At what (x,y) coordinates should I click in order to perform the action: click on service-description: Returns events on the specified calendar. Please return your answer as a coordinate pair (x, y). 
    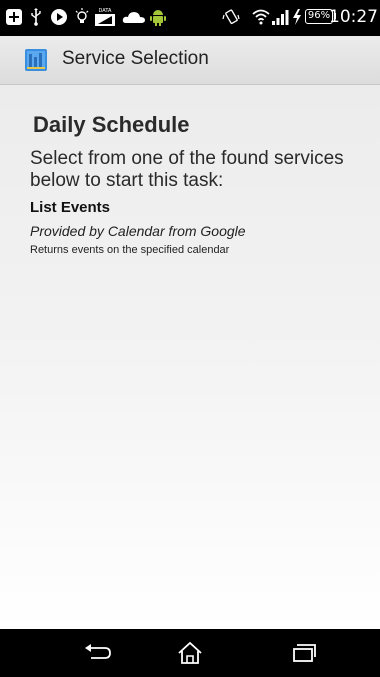
    Looking at the image, I should click on (130, 250).